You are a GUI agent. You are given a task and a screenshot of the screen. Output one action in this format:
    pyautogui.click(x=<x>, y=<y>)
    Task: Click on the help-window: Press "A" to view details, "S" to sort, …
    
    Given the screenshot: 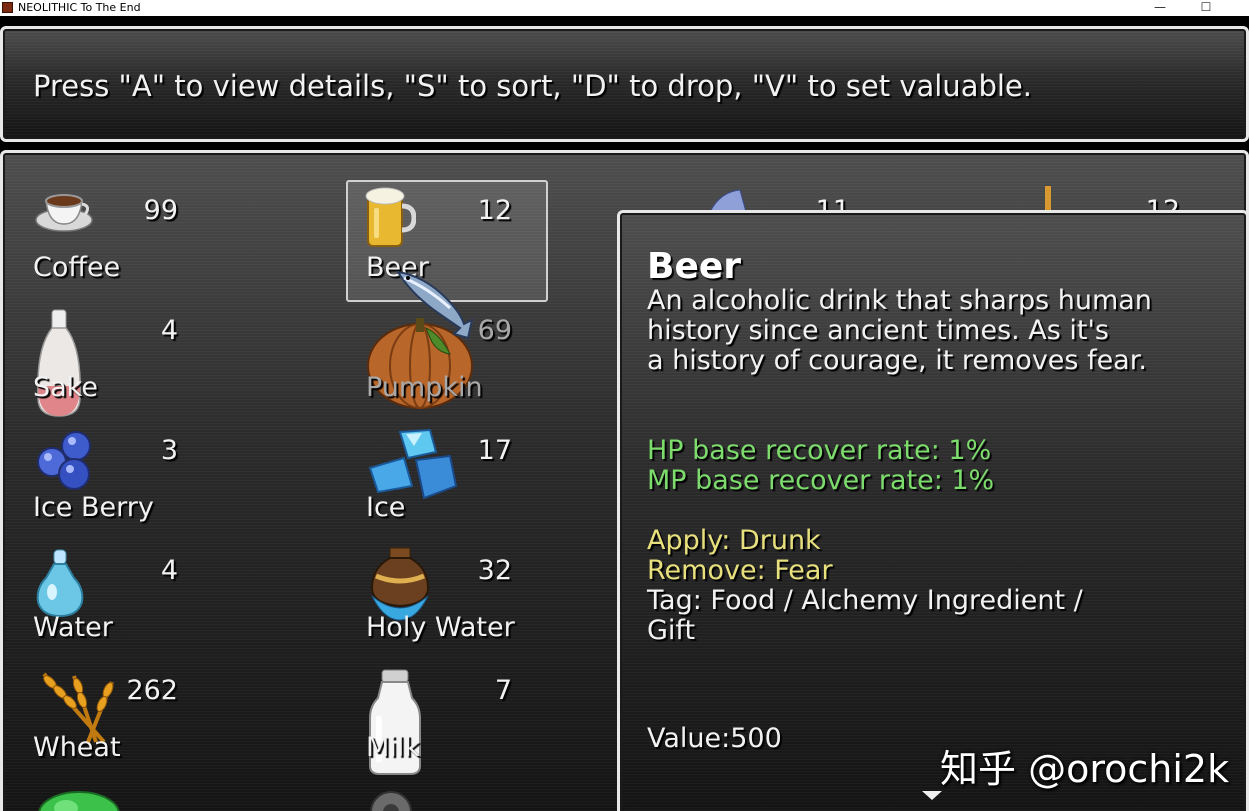 What is the action you would take?
    pyautogui.click(x=624, y=84)
    